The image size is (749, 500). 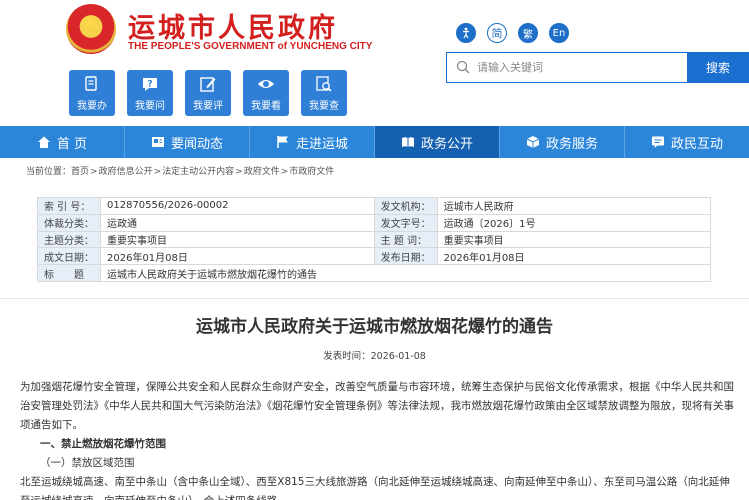 I want to click on breadcrumb-prefix: 当前位置：, so click(x=49, y=172).